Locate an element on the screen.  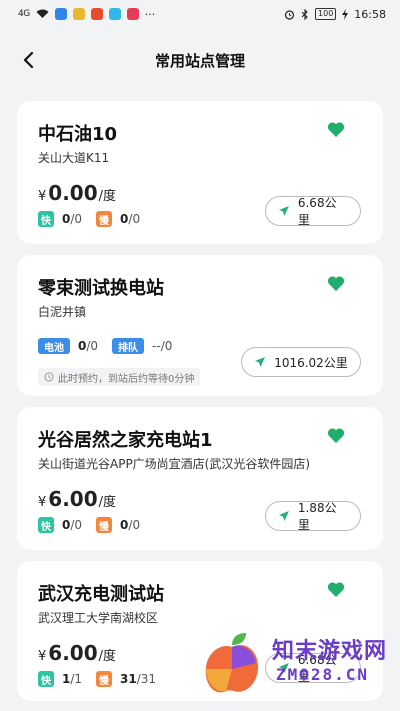
battery-available: 0 is located at coordinates (82, 346).